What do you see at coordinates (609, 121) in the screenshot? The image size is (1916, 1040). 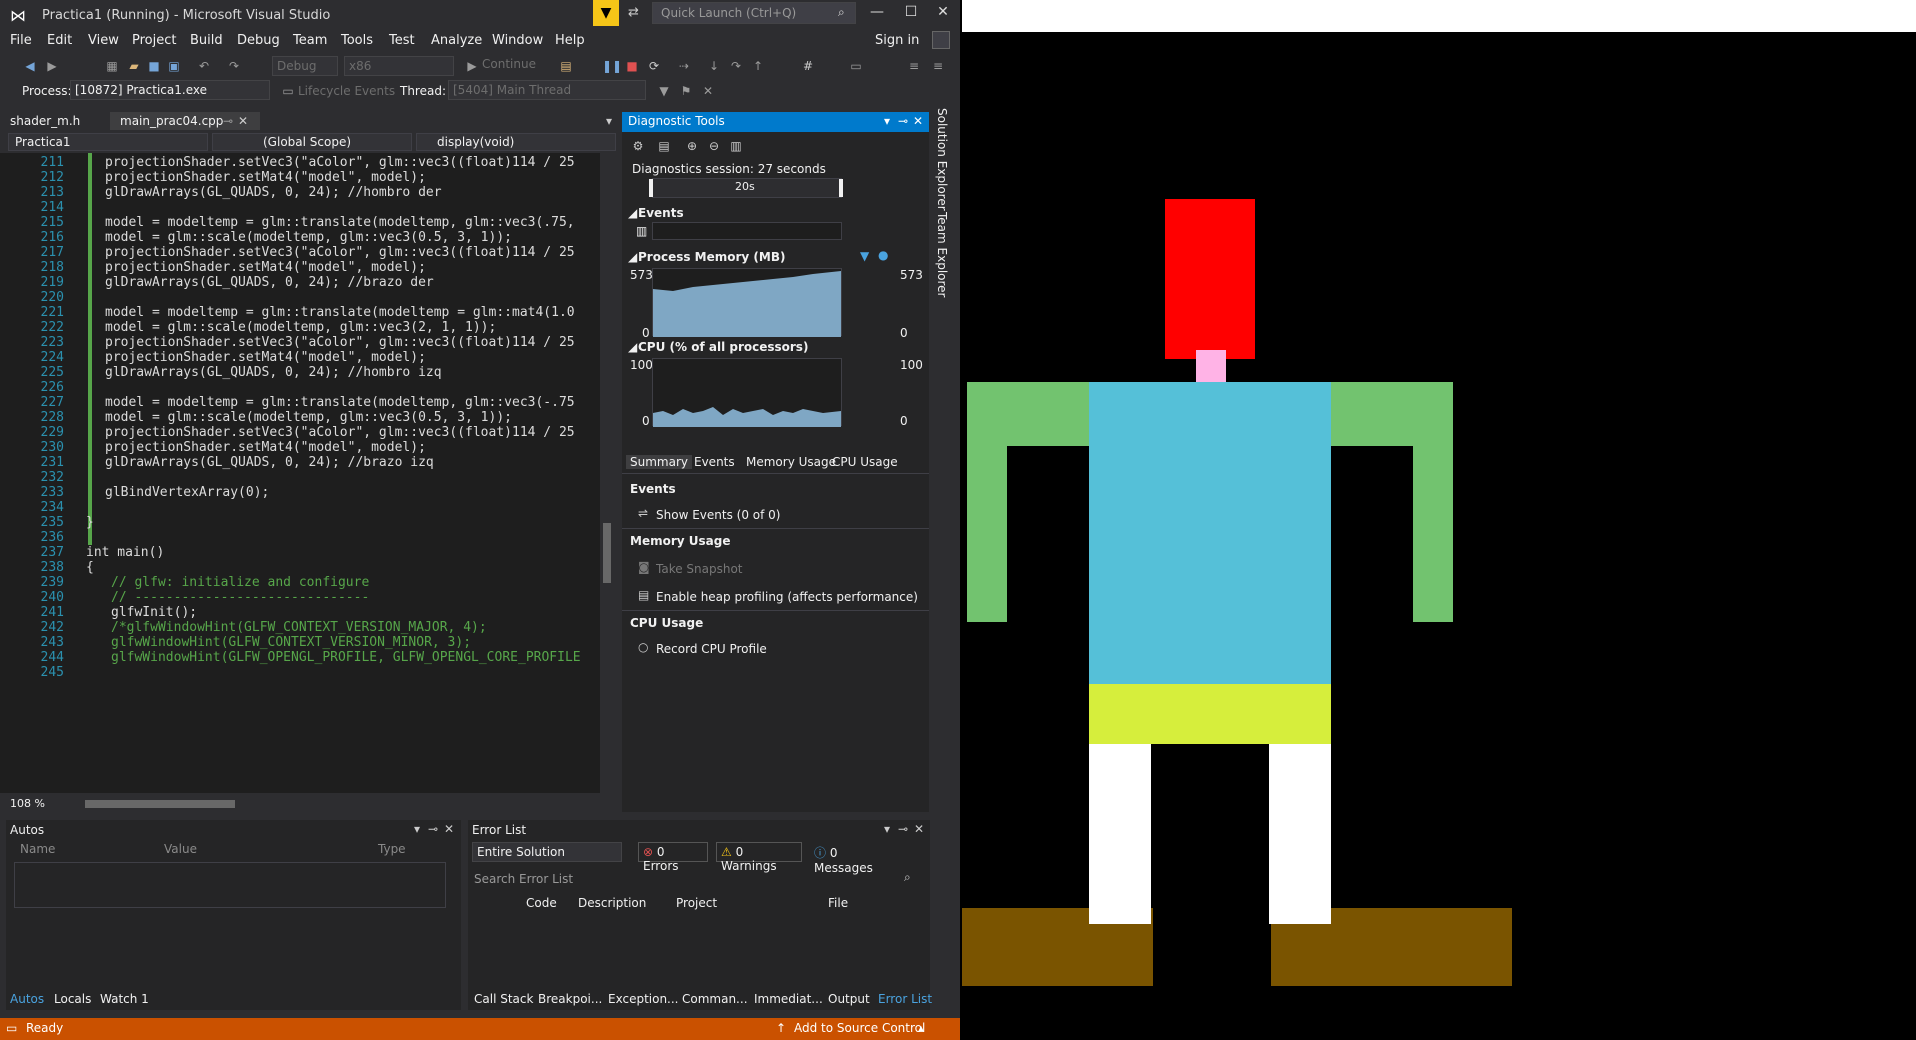 I see `tab-overflow-icon: ▾` at bounding box center [609, 121].